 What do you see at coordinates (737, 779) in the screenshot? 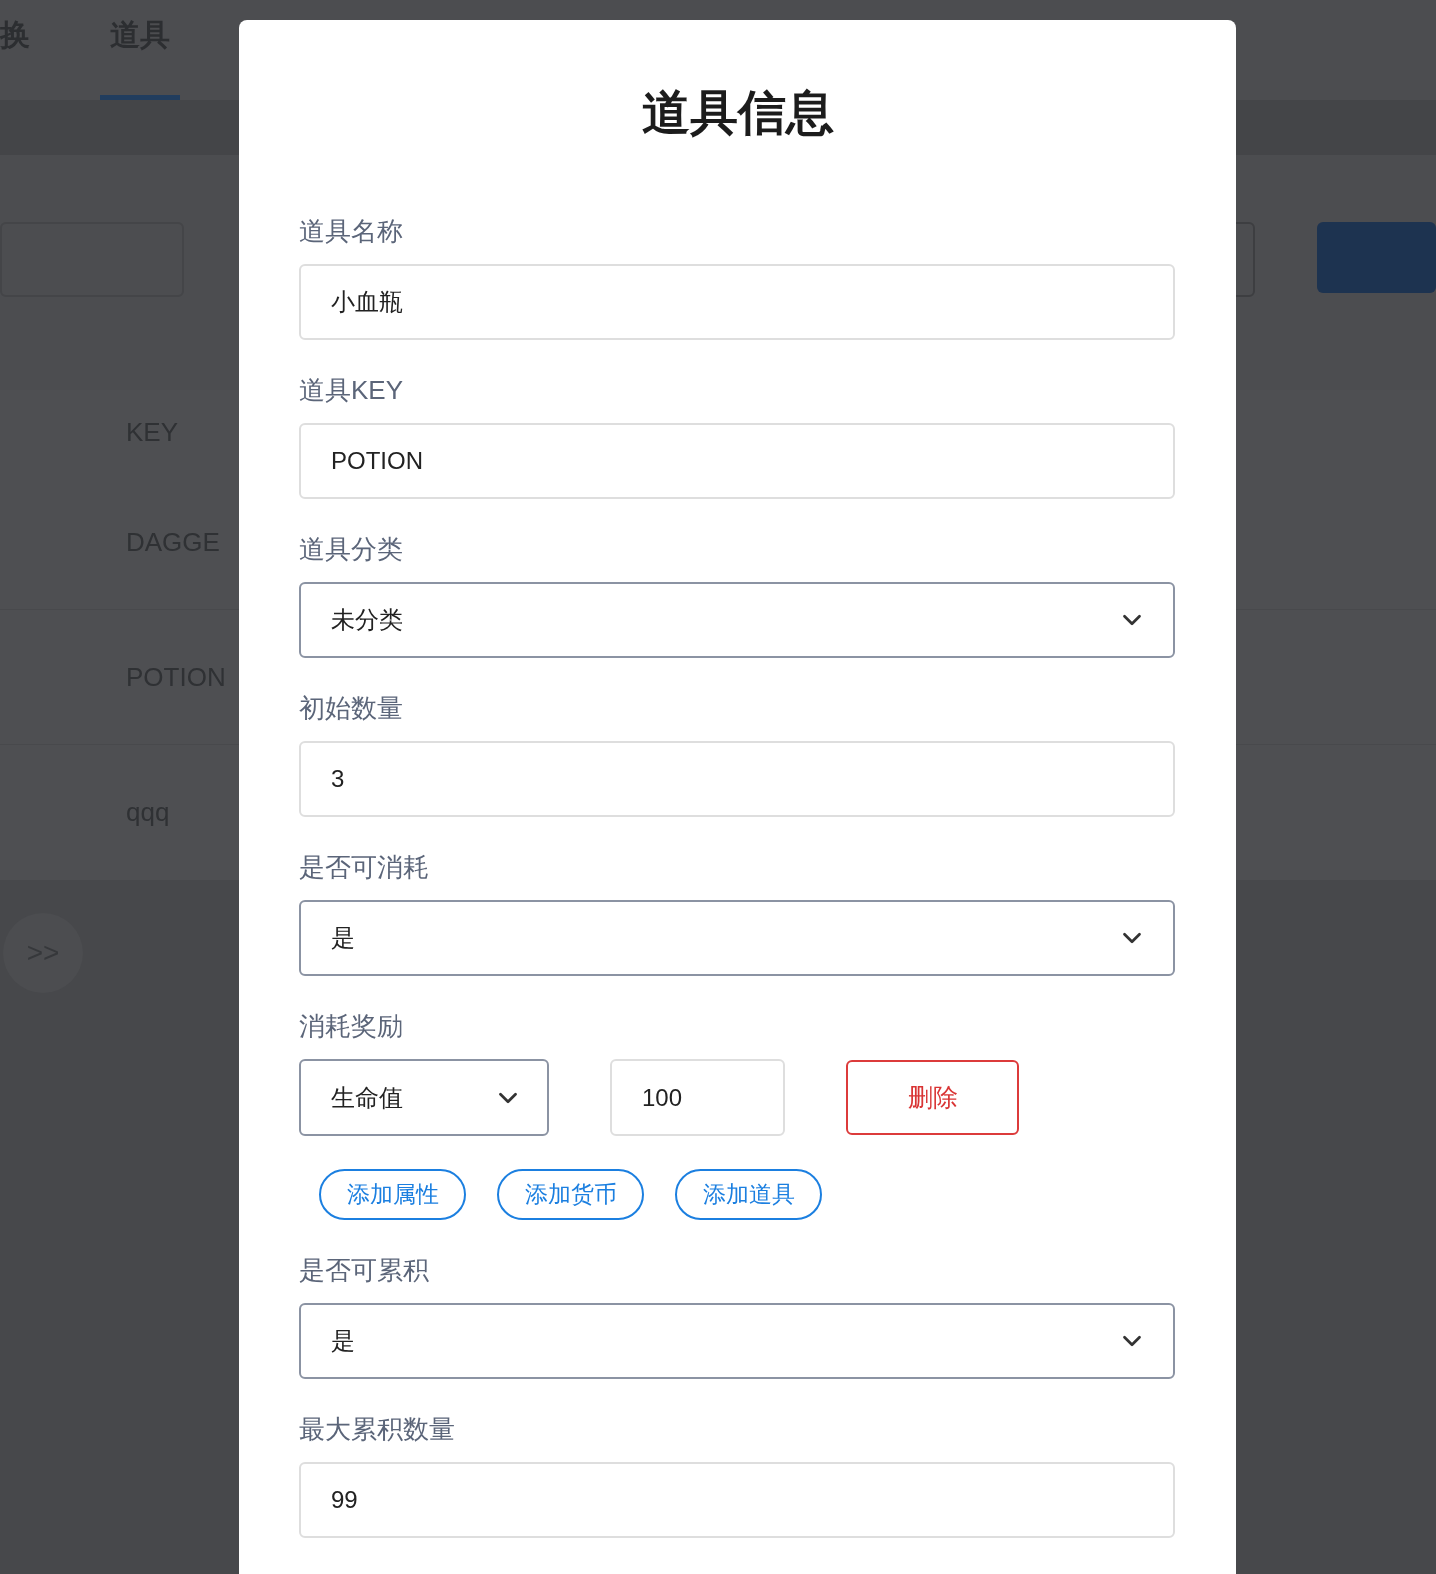
I see `text-field: 3` at bounding box center [737, 779].